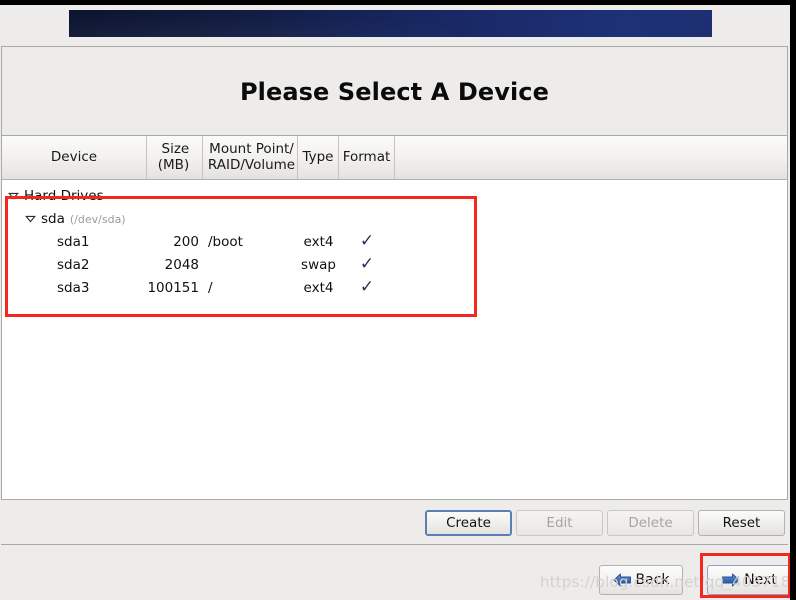  Describe the element at coordinates (97, 219) in the screenshot. I see `device-path-sda: (/dev/sda)` at that location.